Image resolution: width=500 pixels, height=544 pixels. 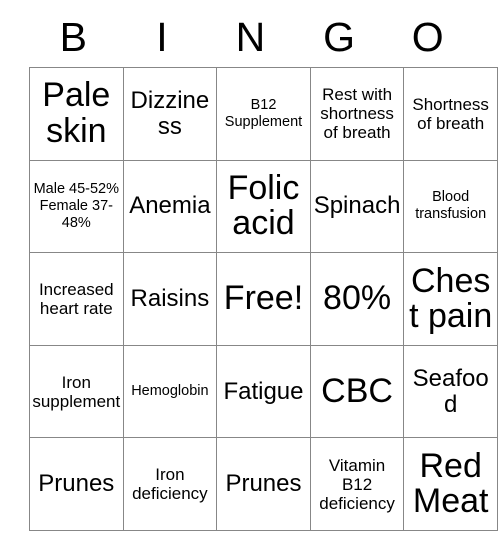 What do you see at coordinates (357, 206) in the screenshot?
I see `bingo-cell: Spinach` at bounding box center [357, 206].